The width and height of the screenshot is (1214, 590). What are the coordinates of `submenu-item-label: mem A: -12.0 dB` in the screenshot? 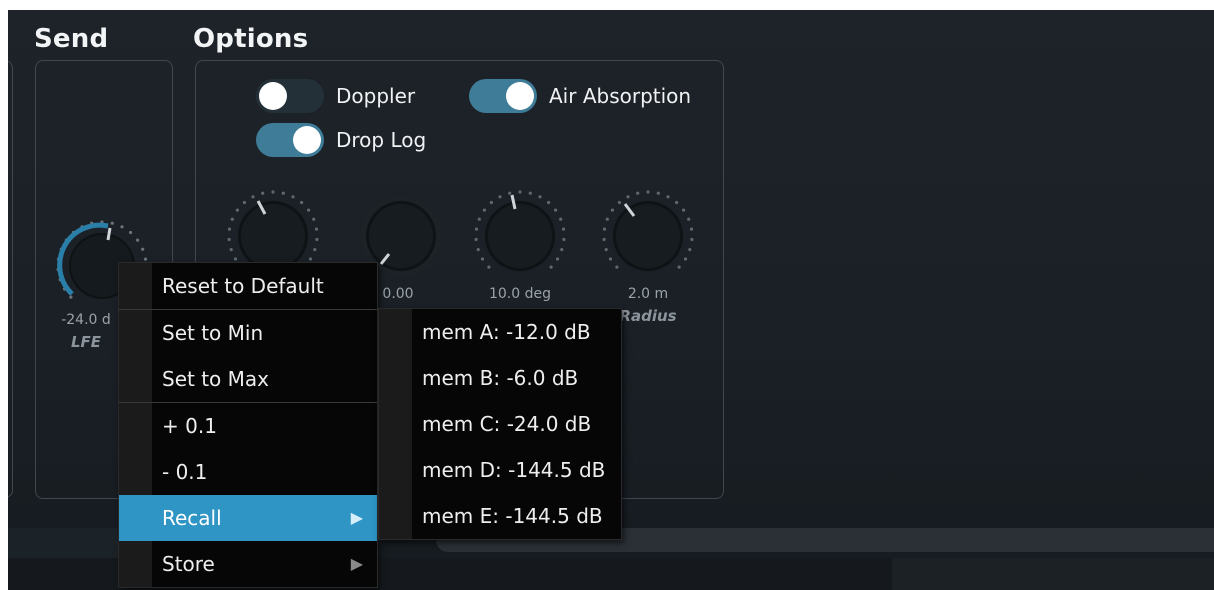 It's located at (506, 332).